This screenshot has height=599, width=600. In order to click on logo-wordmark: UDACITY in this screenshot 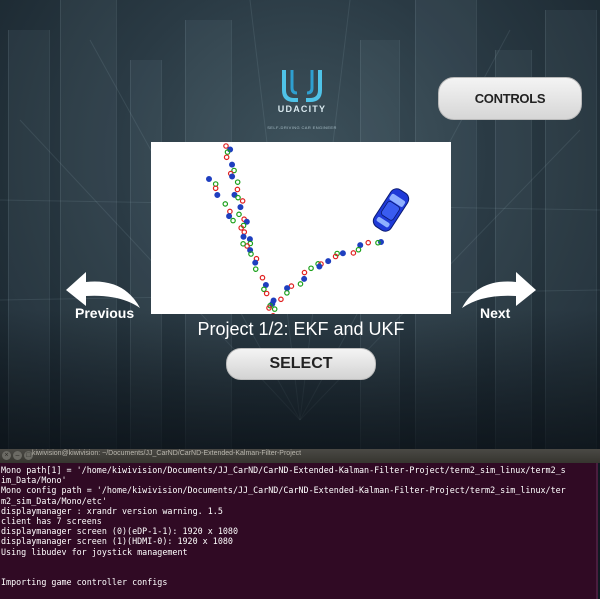, I will do `click(302, 109)`.